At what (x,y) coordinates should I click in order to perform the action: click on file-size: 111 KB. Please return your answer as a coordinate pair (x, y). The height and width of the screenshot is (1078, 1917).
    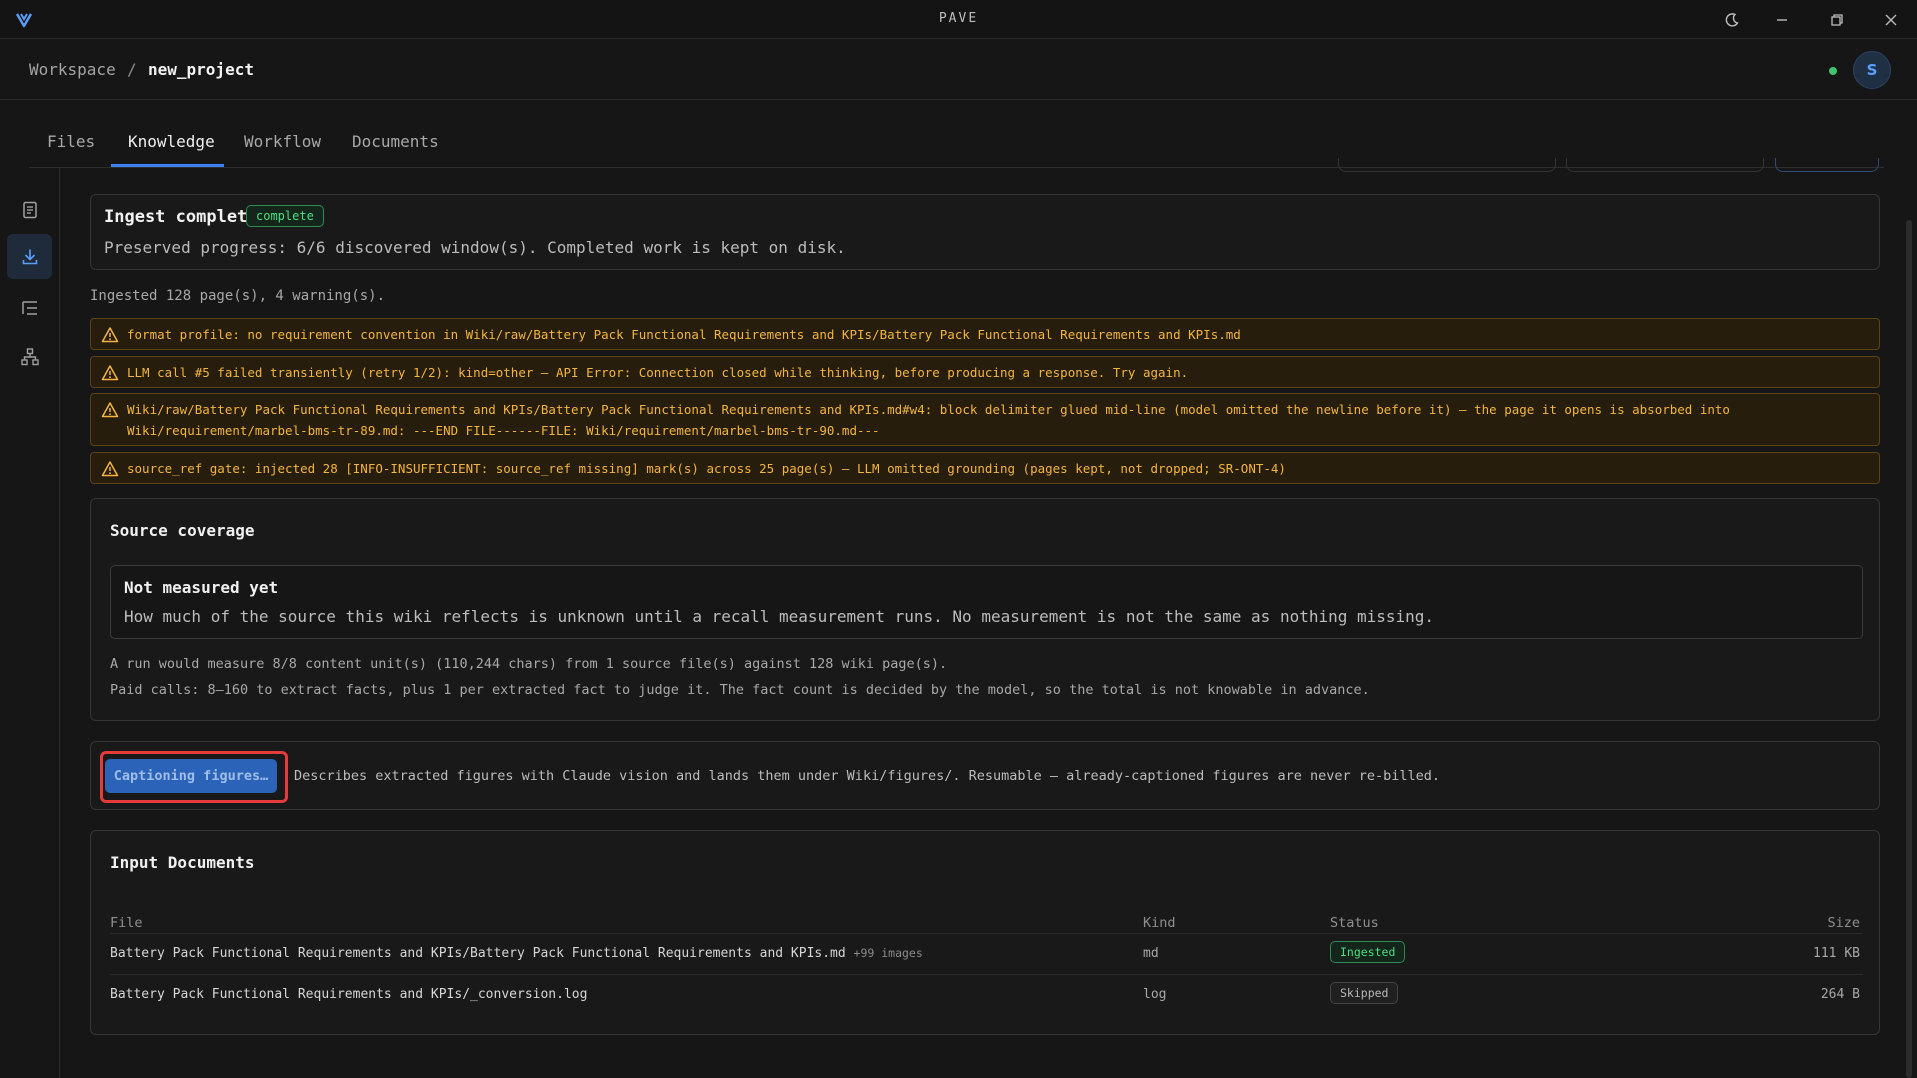
    Looking at the image, I should click on (1836, 953).